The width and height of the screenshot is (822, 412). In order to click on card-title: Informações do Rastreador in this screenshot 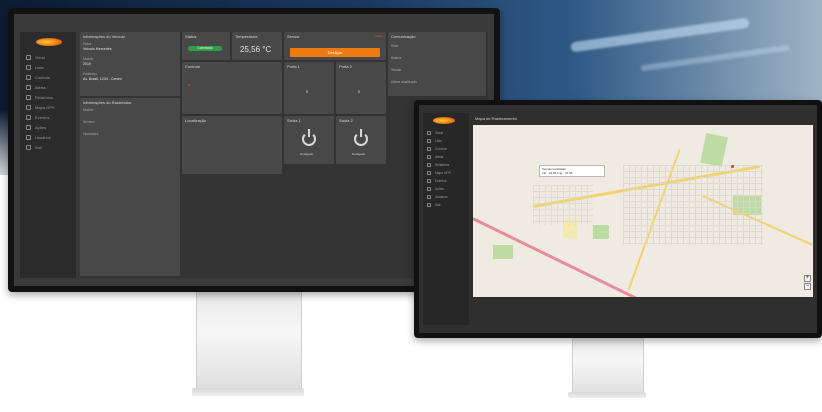, I will do `click(107, 102)`.